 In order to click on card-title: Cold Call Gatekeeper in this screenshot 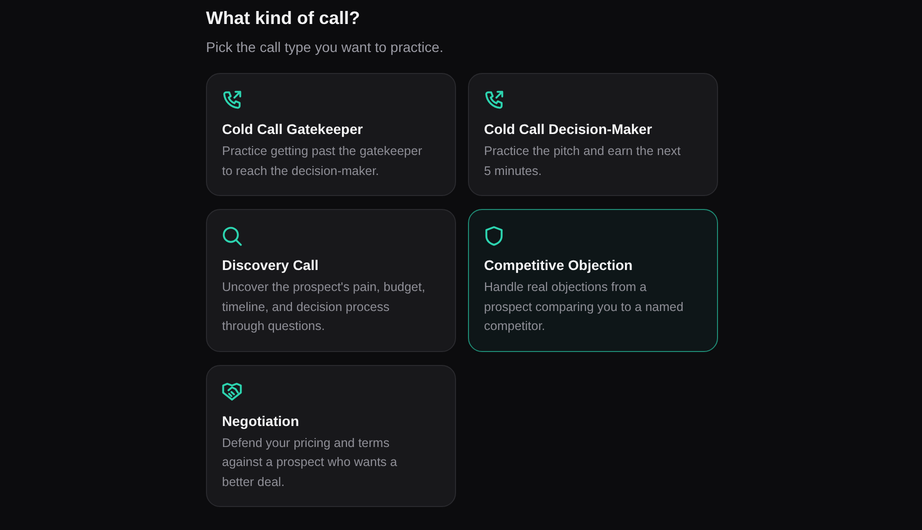, I will do `click(292, 129)`.